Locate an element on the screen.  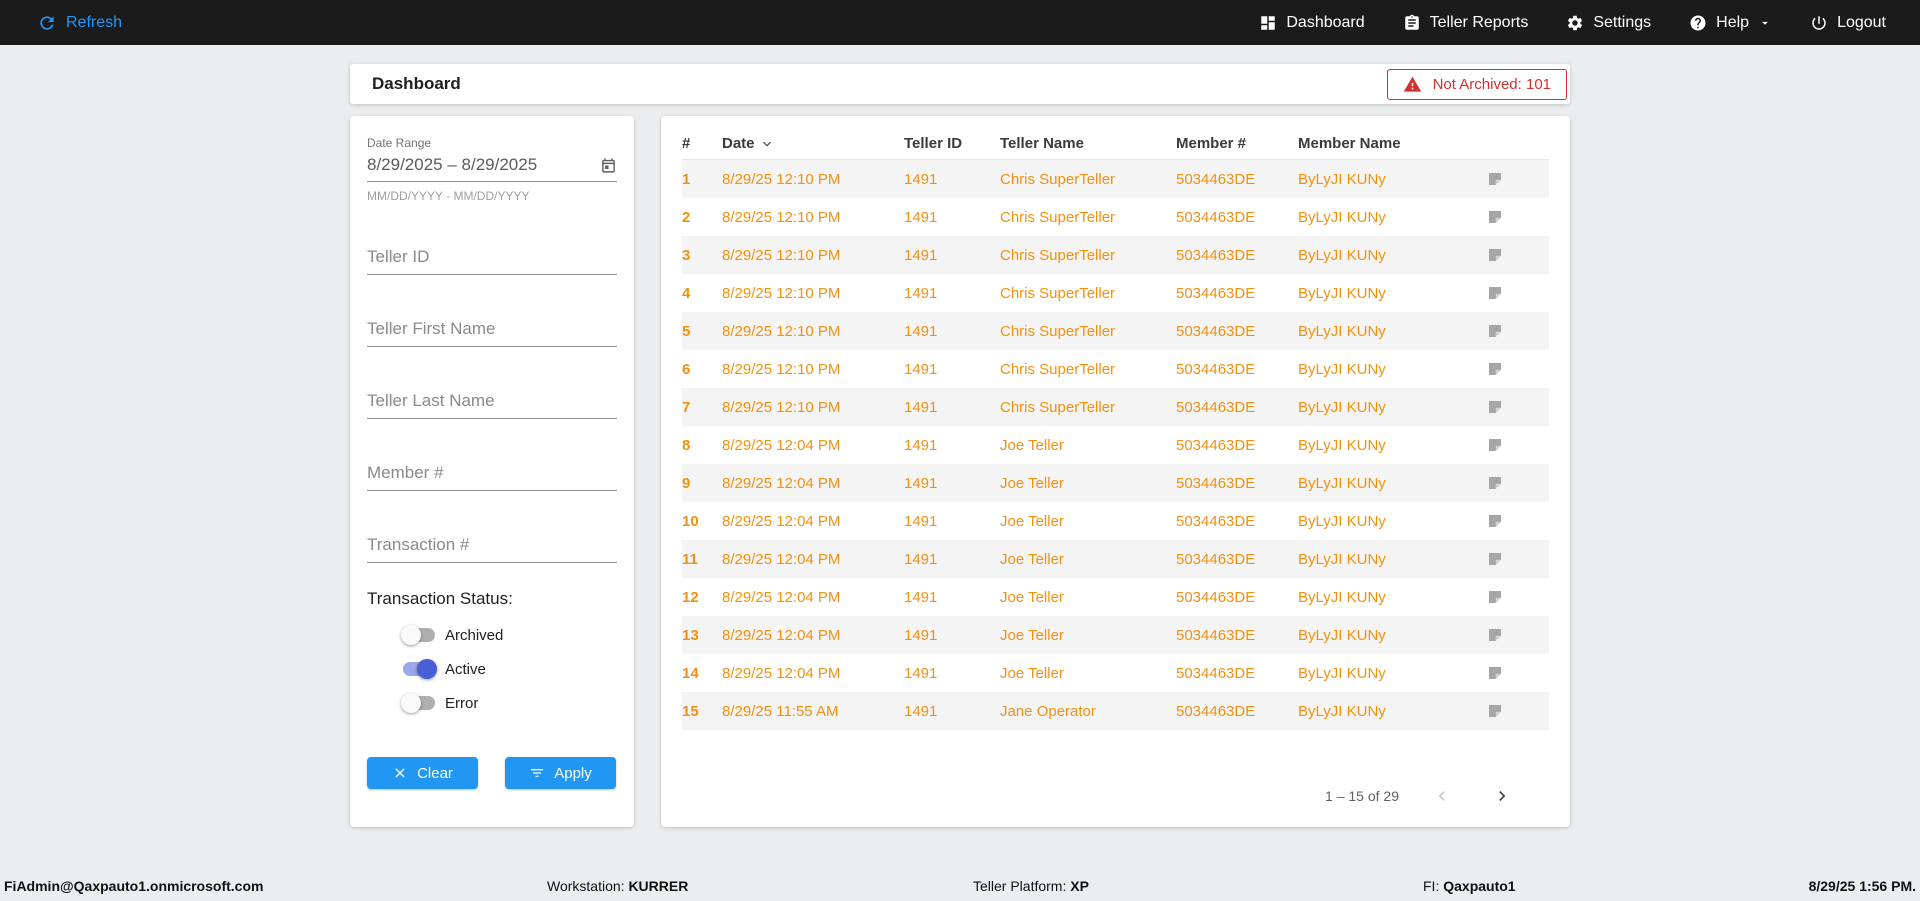
row-teller-name: Chris SuperTeller is located at coordinates (1058, 331).